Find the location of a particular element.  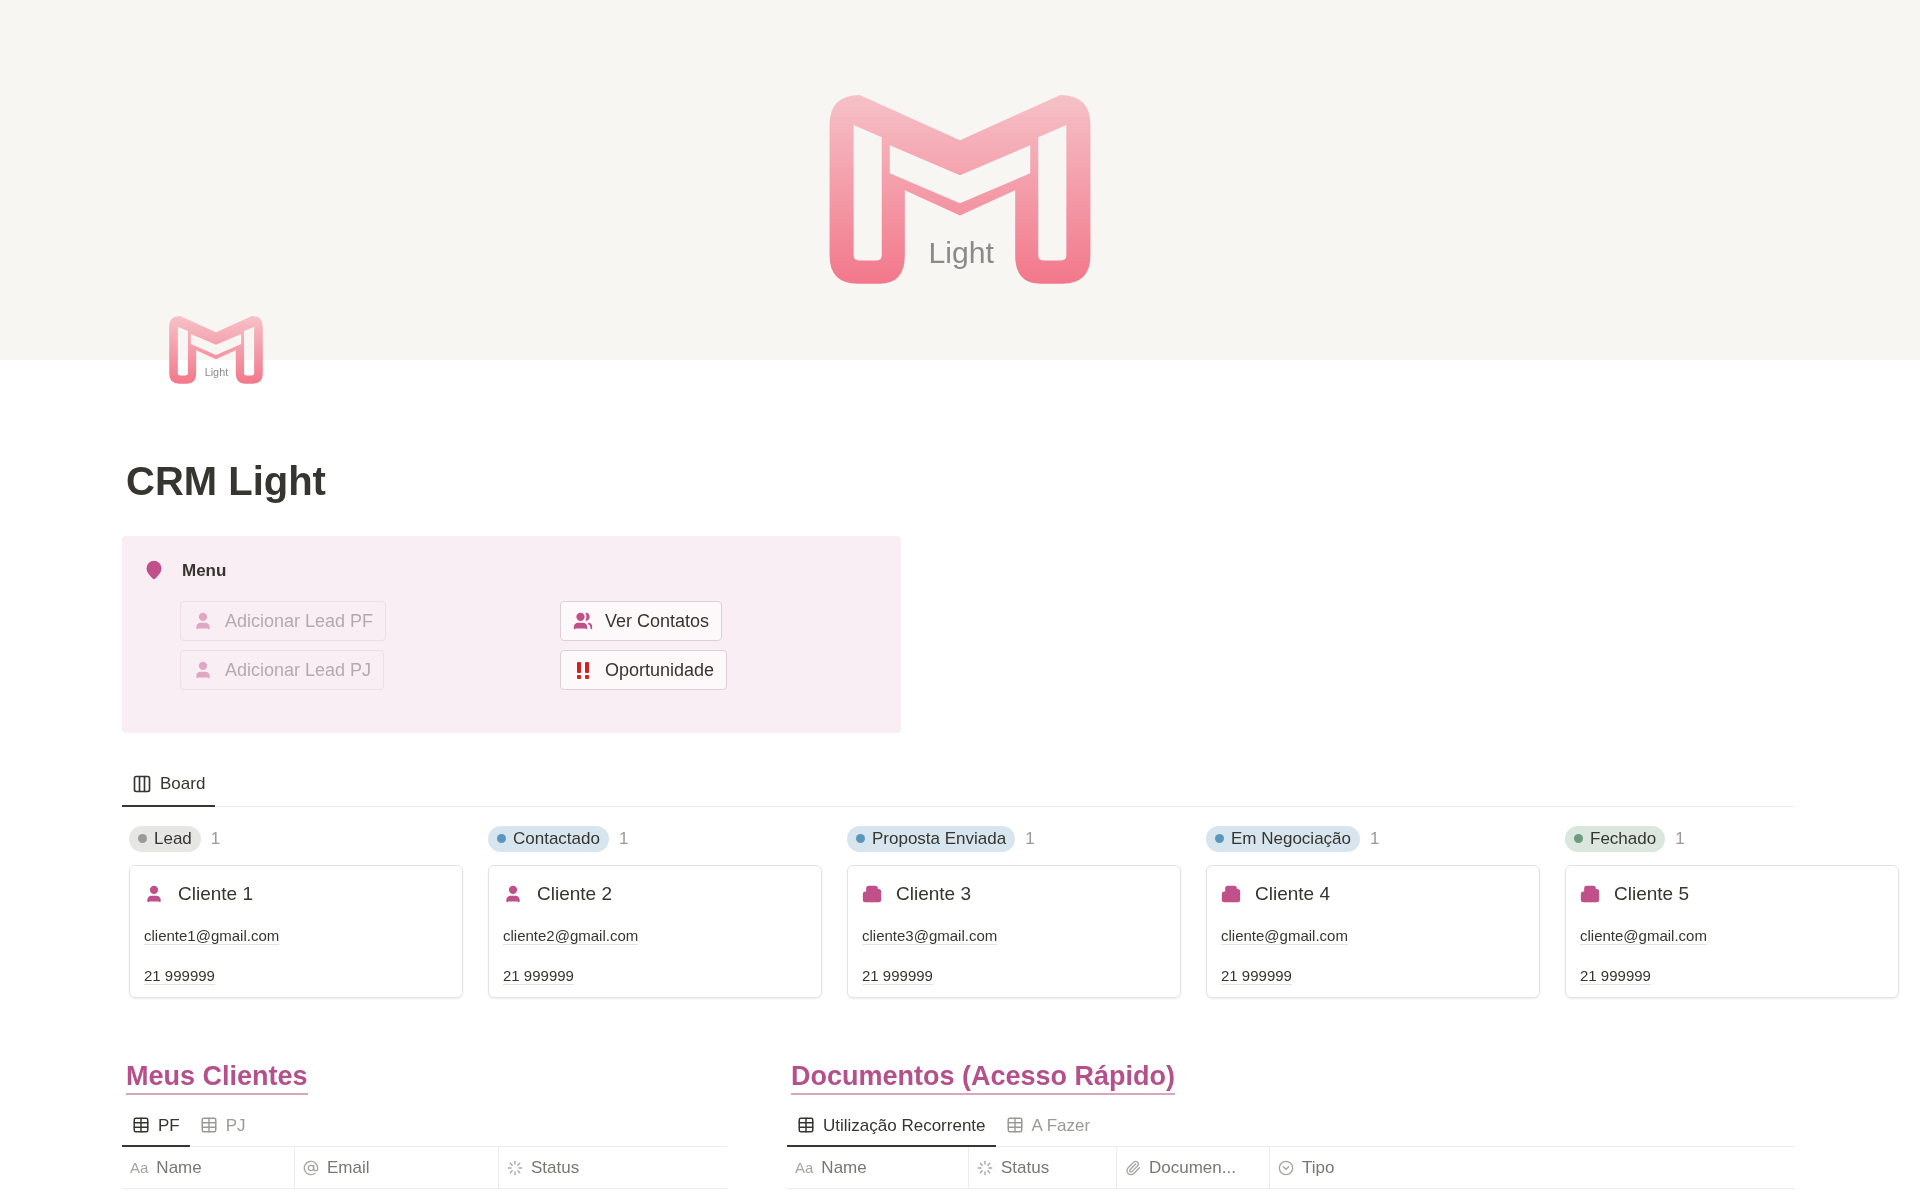

pin-icon is located at coordinates (154, 570).